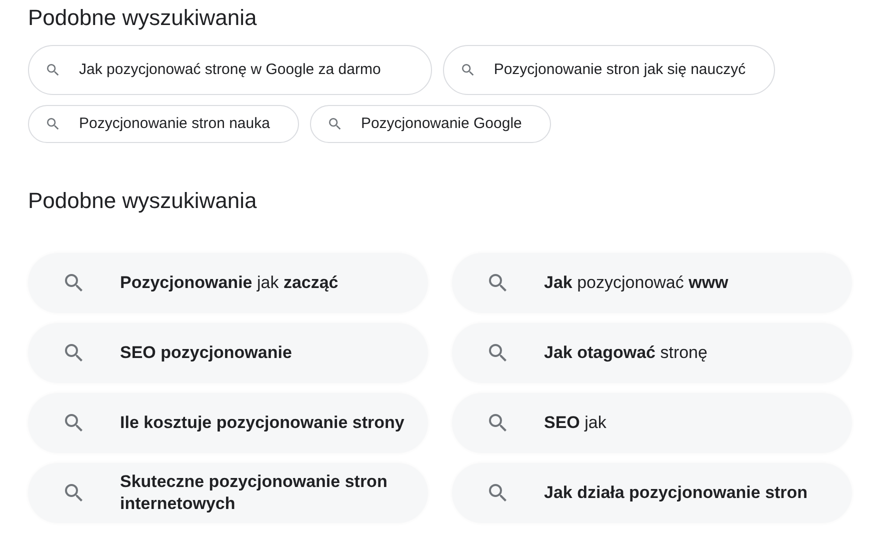 The width and height of the screenshot is (880, 540). I want to click on related-search-item: Jak działa pozycjonowanie stron, so click(652, 493).